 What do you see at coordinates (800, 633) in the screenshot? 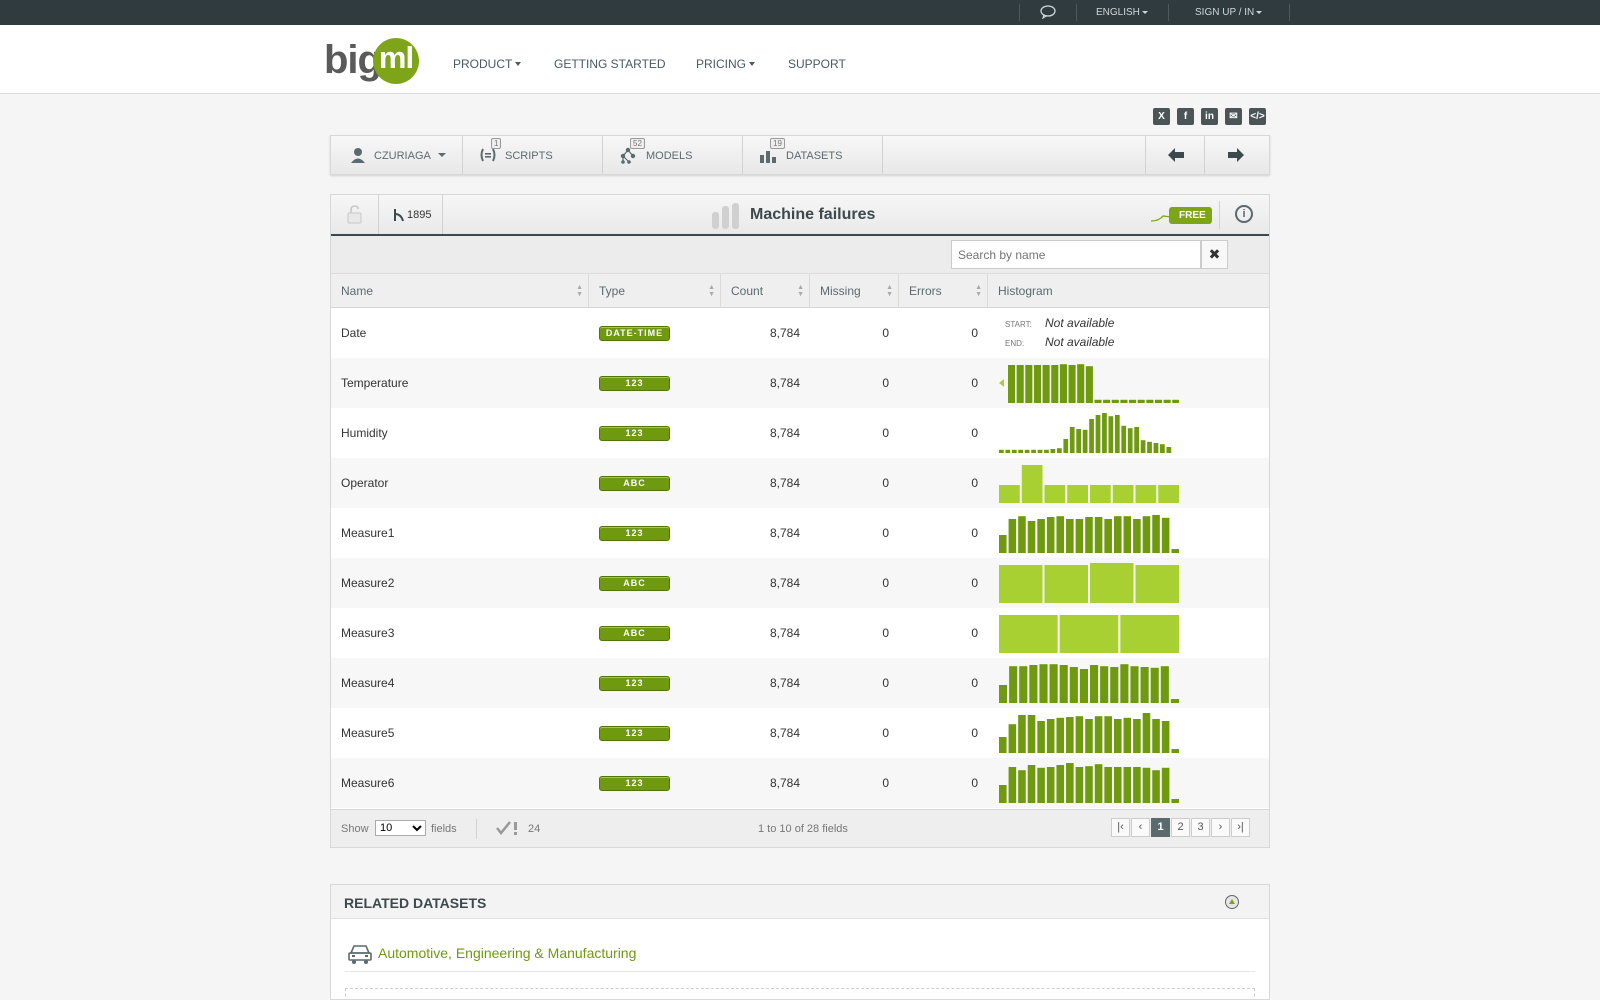
I see `table-row: Measure3 ABC 8,784 0 0` at bounding box center [800, 633].